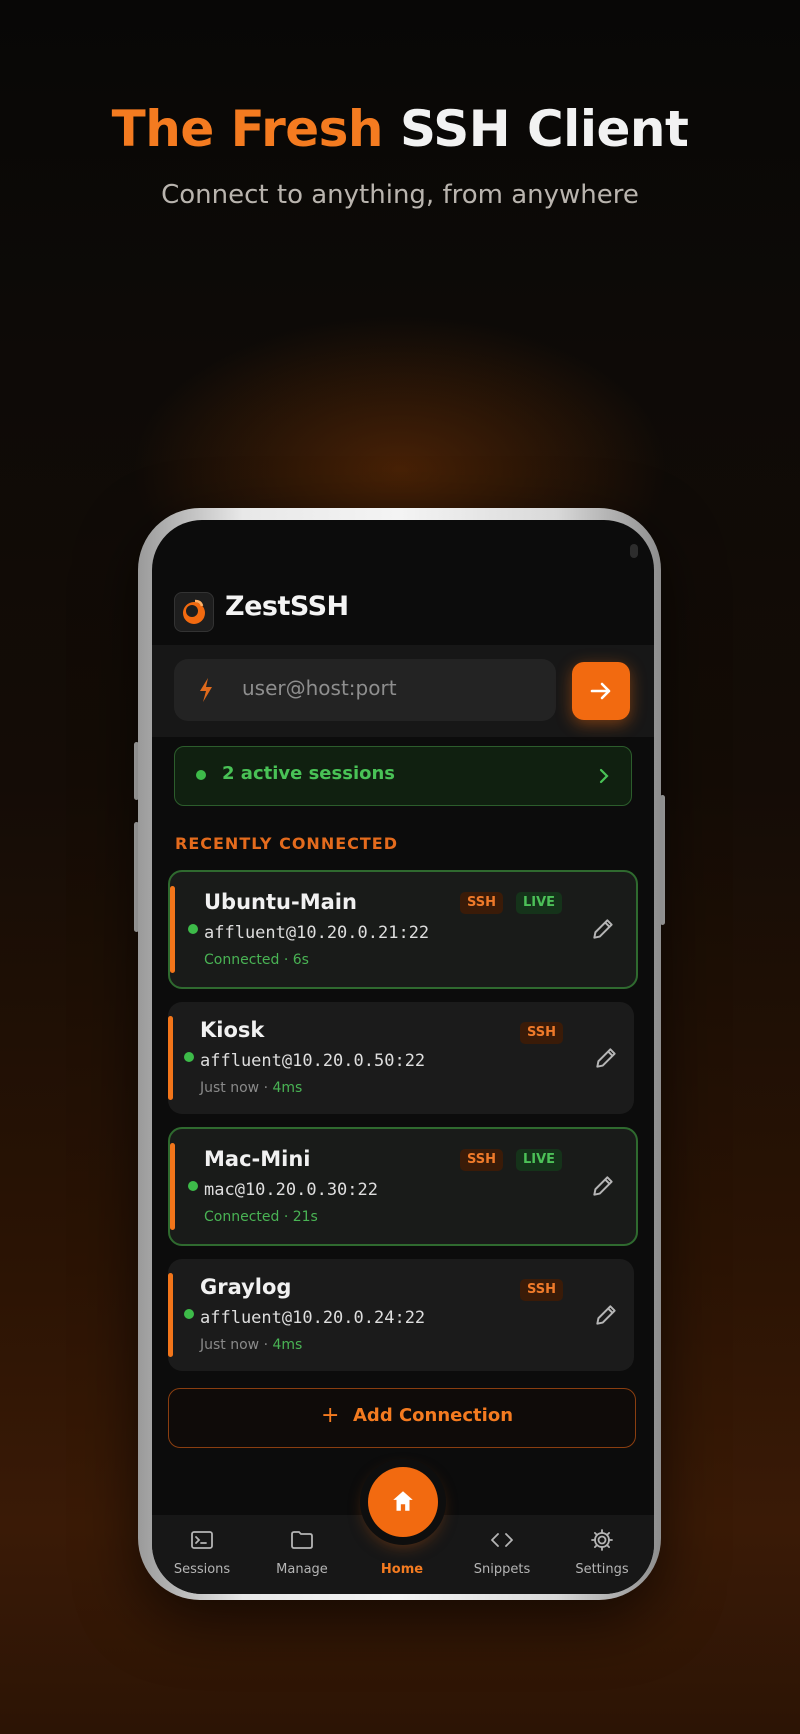  I want to click on nav-item-snippets: Snippets, so click(502, 1554).